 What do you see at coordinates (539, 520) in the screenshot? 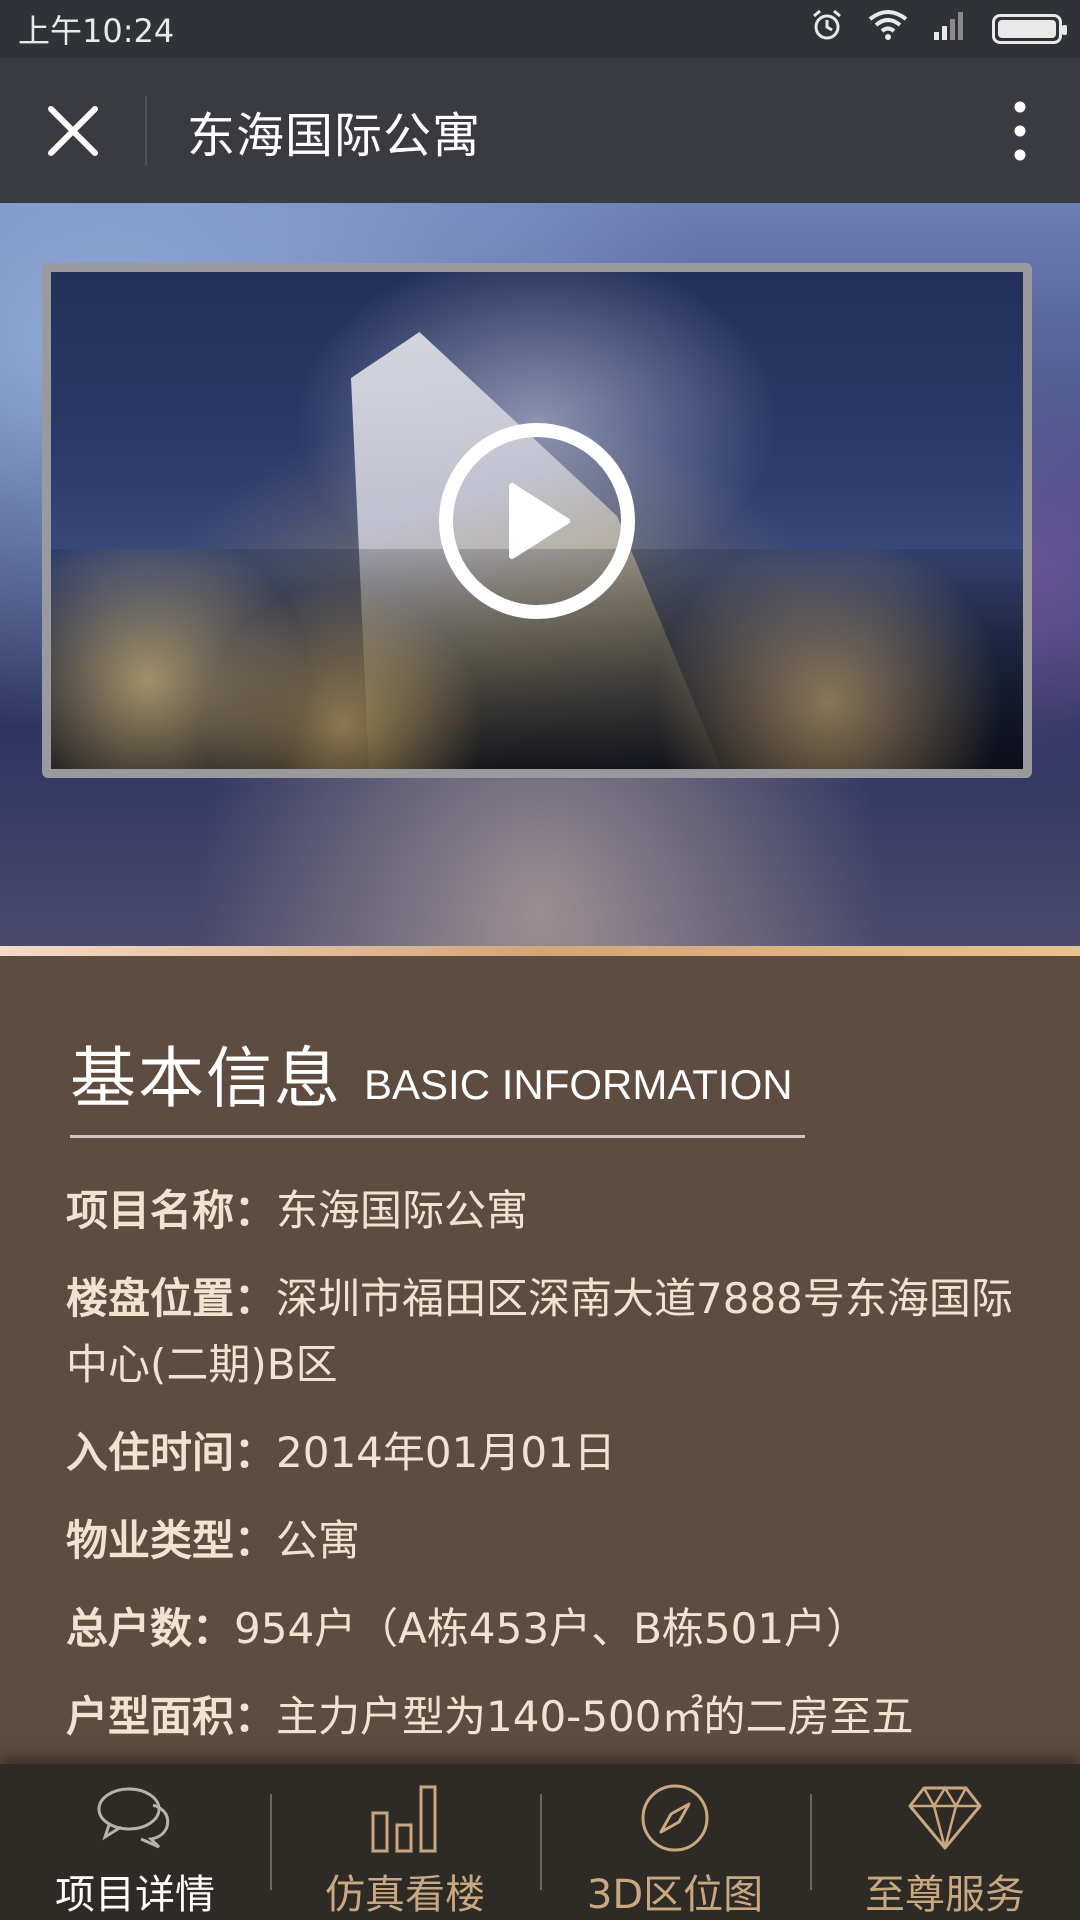
I see `play-icon` at bounding box center [539, 520].